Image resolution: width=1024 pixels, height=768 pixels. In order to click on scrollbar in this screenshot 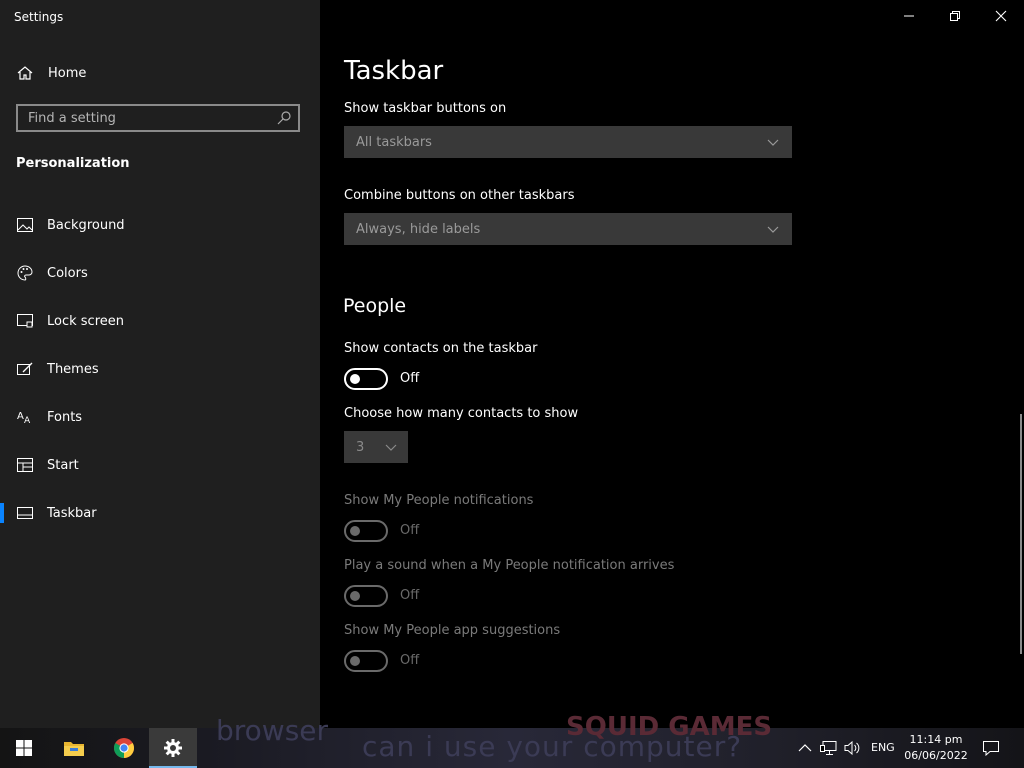, I will do `click(1021, 534)`.